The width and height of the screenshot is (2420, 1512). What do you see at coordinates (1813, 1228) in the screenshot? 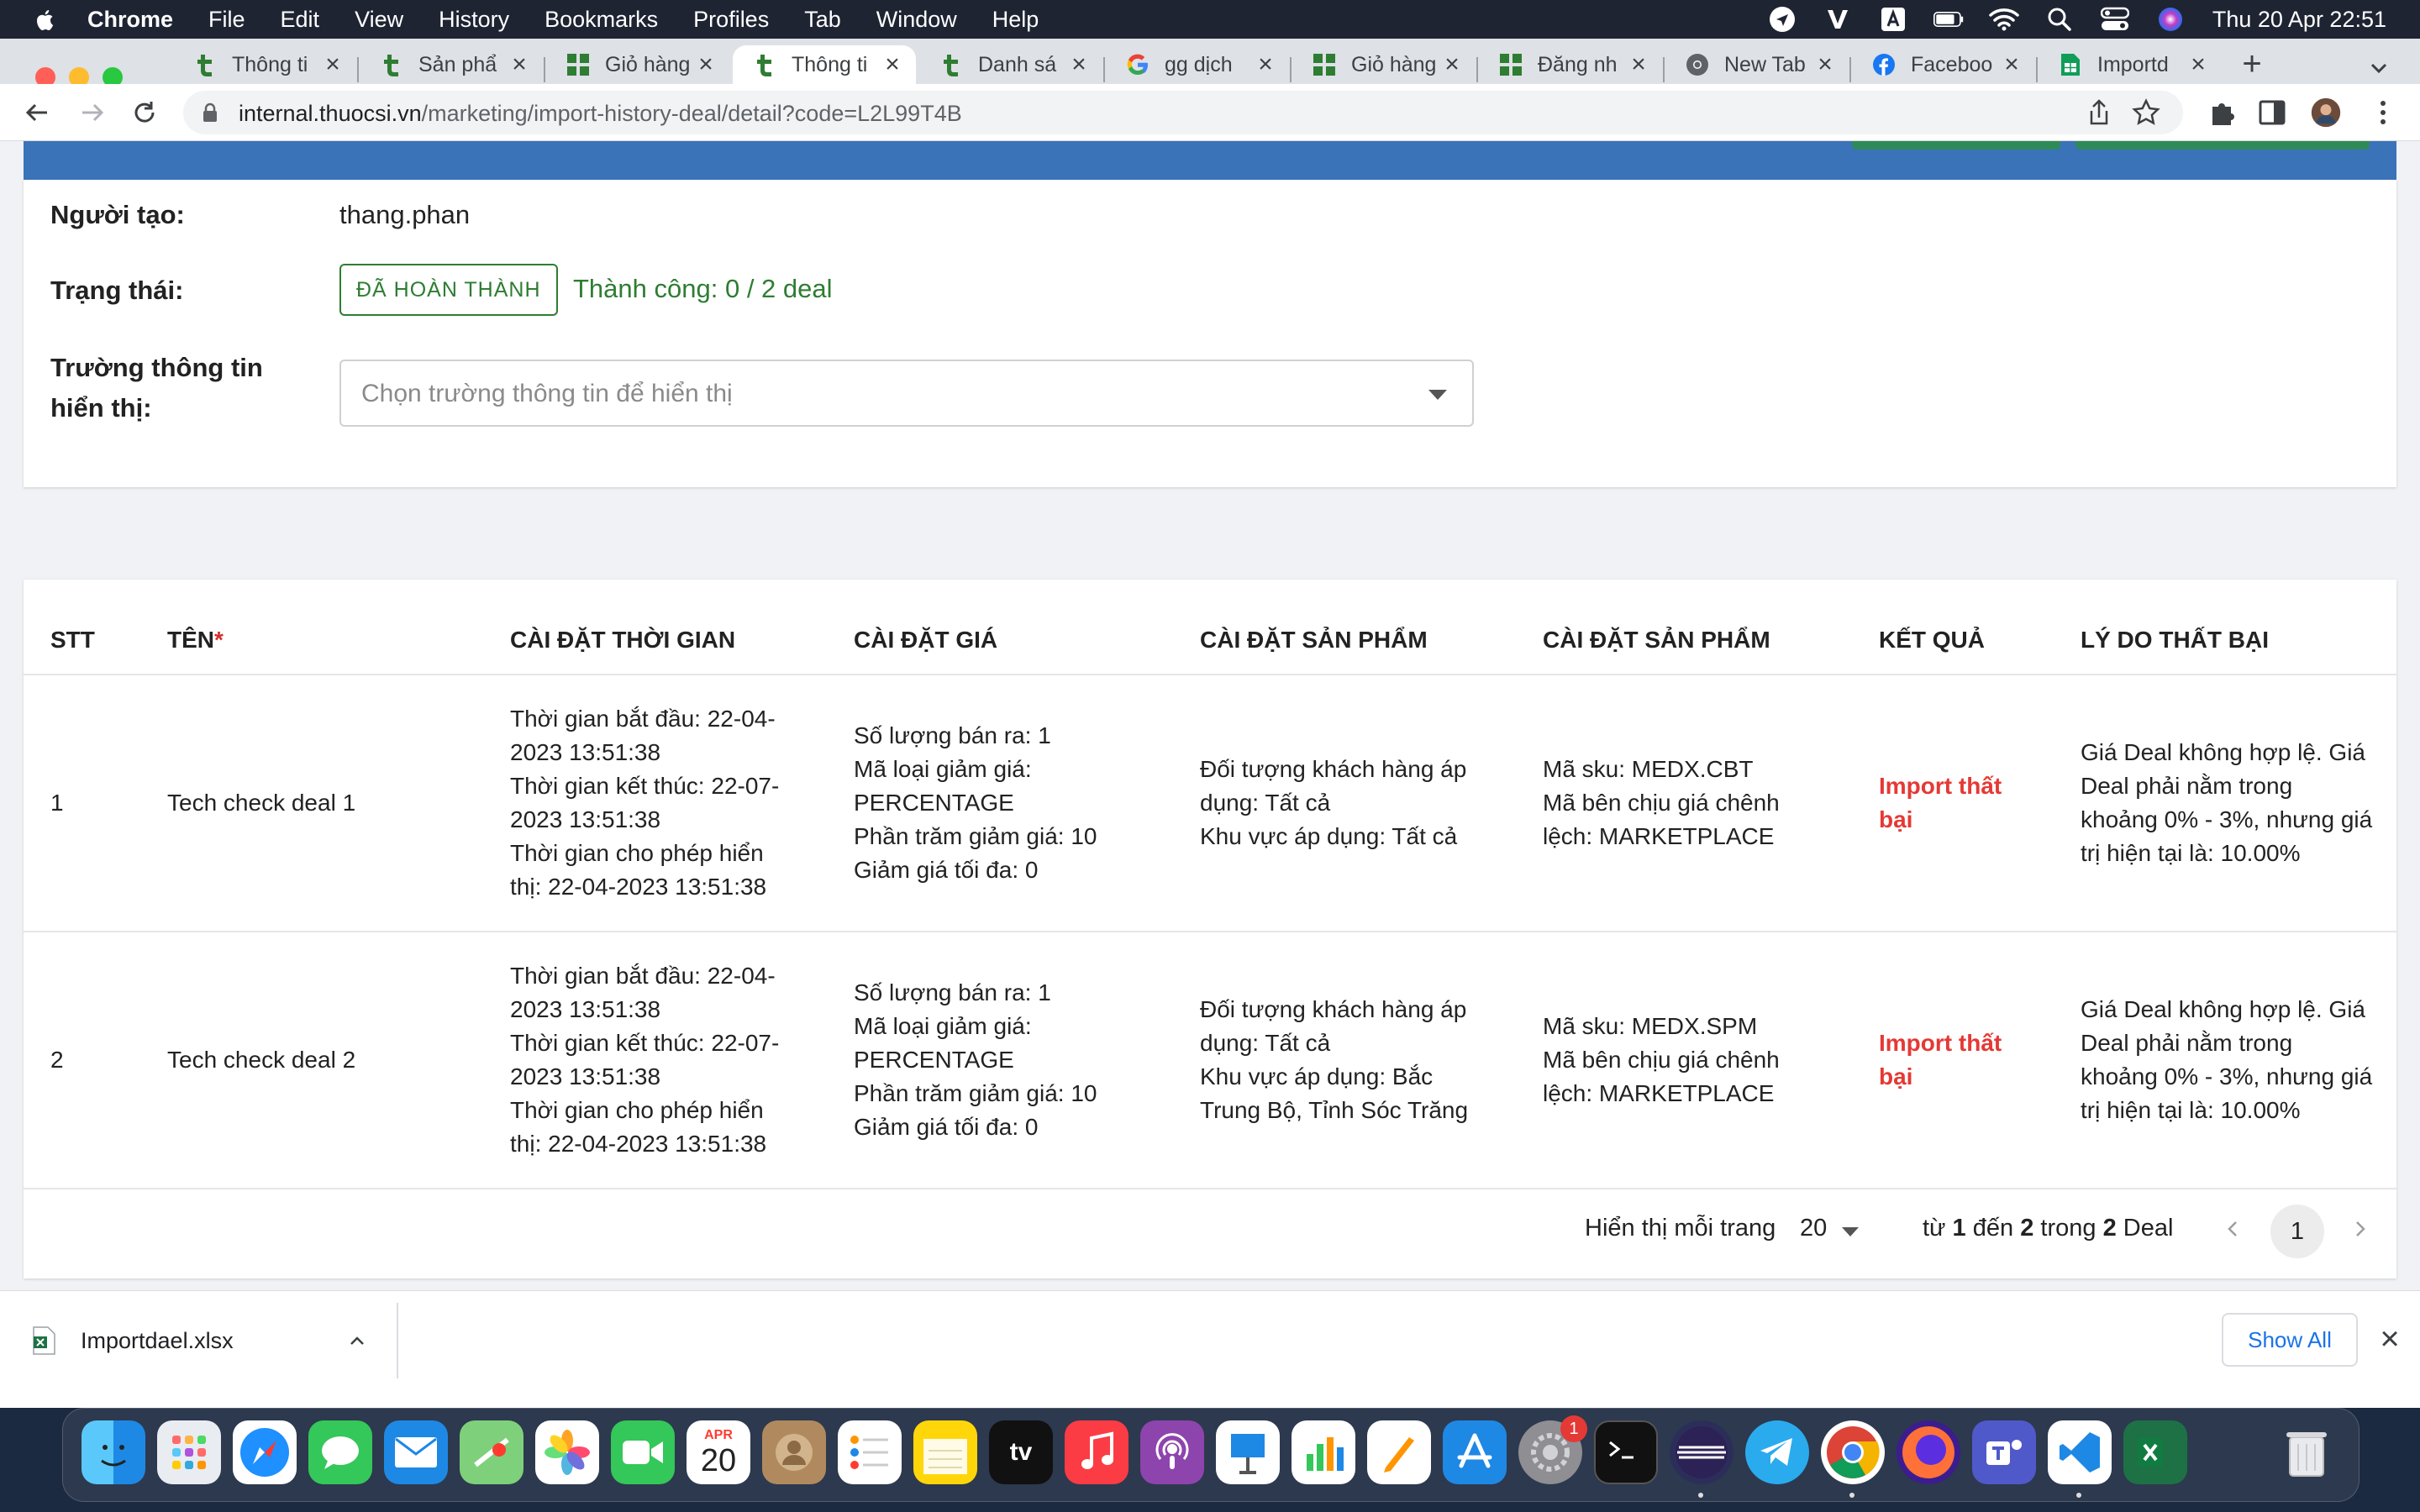
I see `per-page-select: 20` at bounding box center [1813, 1228].